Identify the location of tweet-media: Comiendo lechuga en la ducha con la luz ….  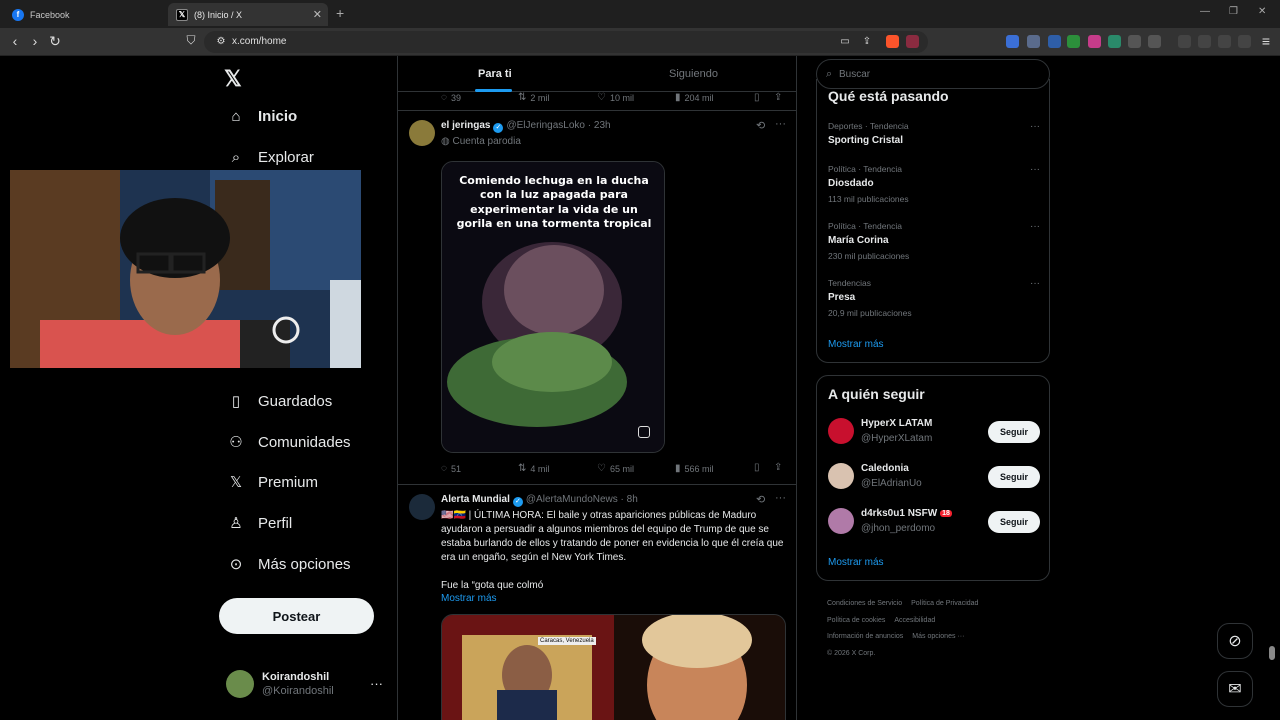
(553, 307).